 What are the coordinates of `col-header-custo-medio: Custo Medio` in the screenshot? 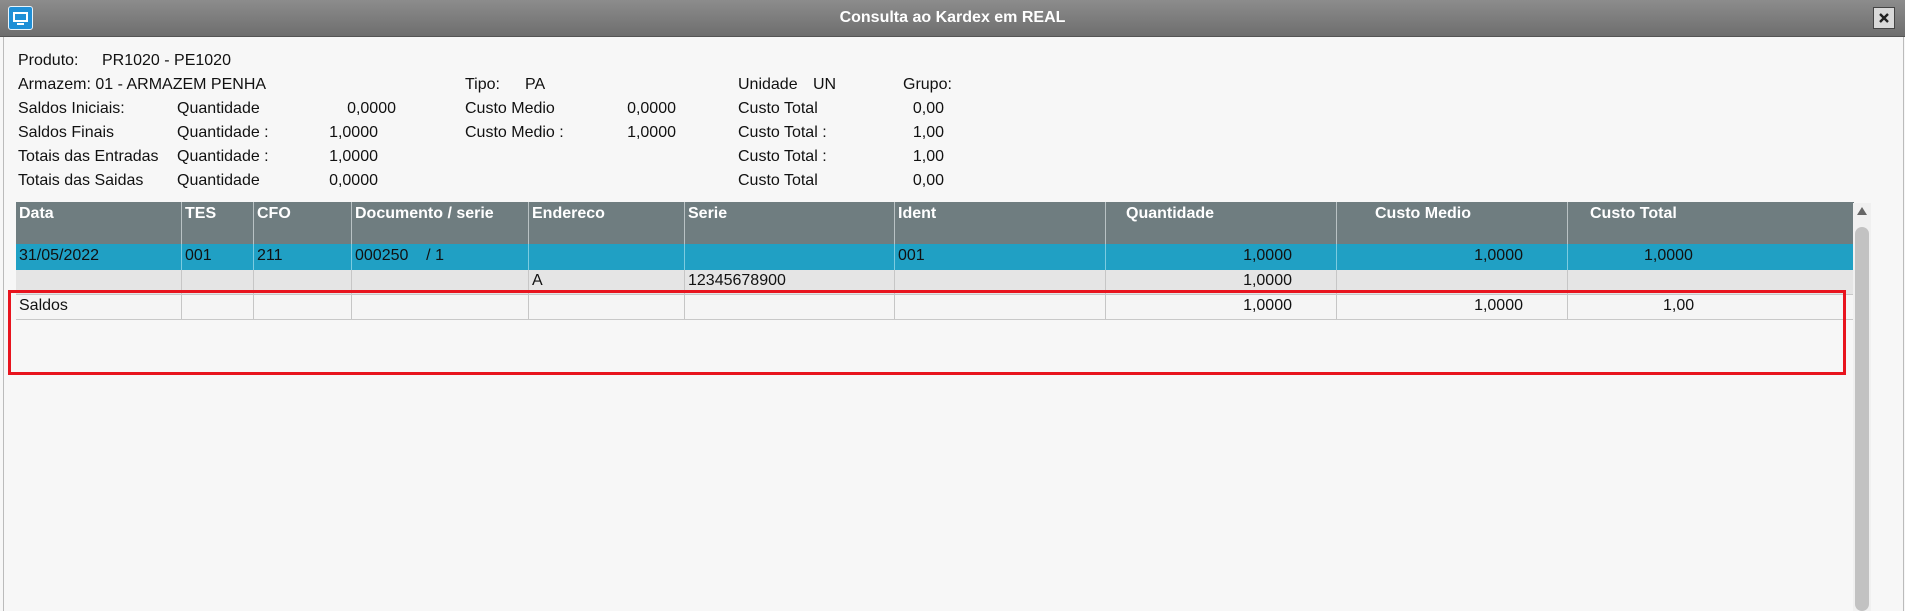 It's located at (1452, 223).